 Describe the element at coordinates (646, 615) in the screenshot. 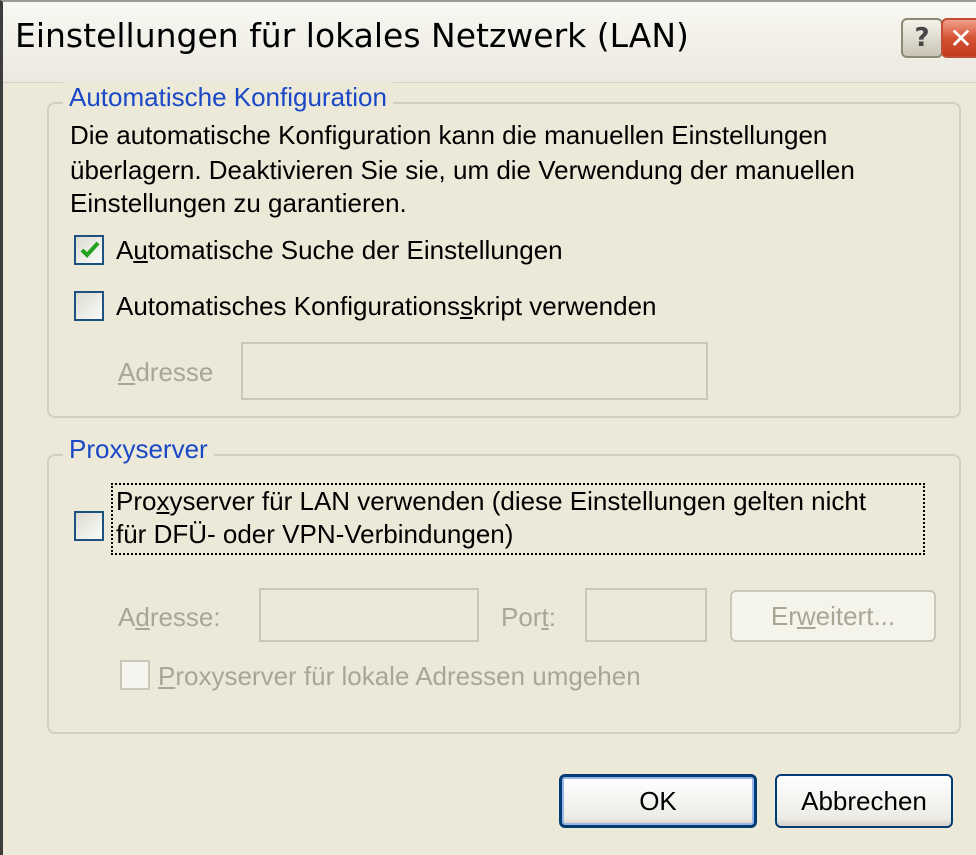

I see `proxy-port-input` at that location.